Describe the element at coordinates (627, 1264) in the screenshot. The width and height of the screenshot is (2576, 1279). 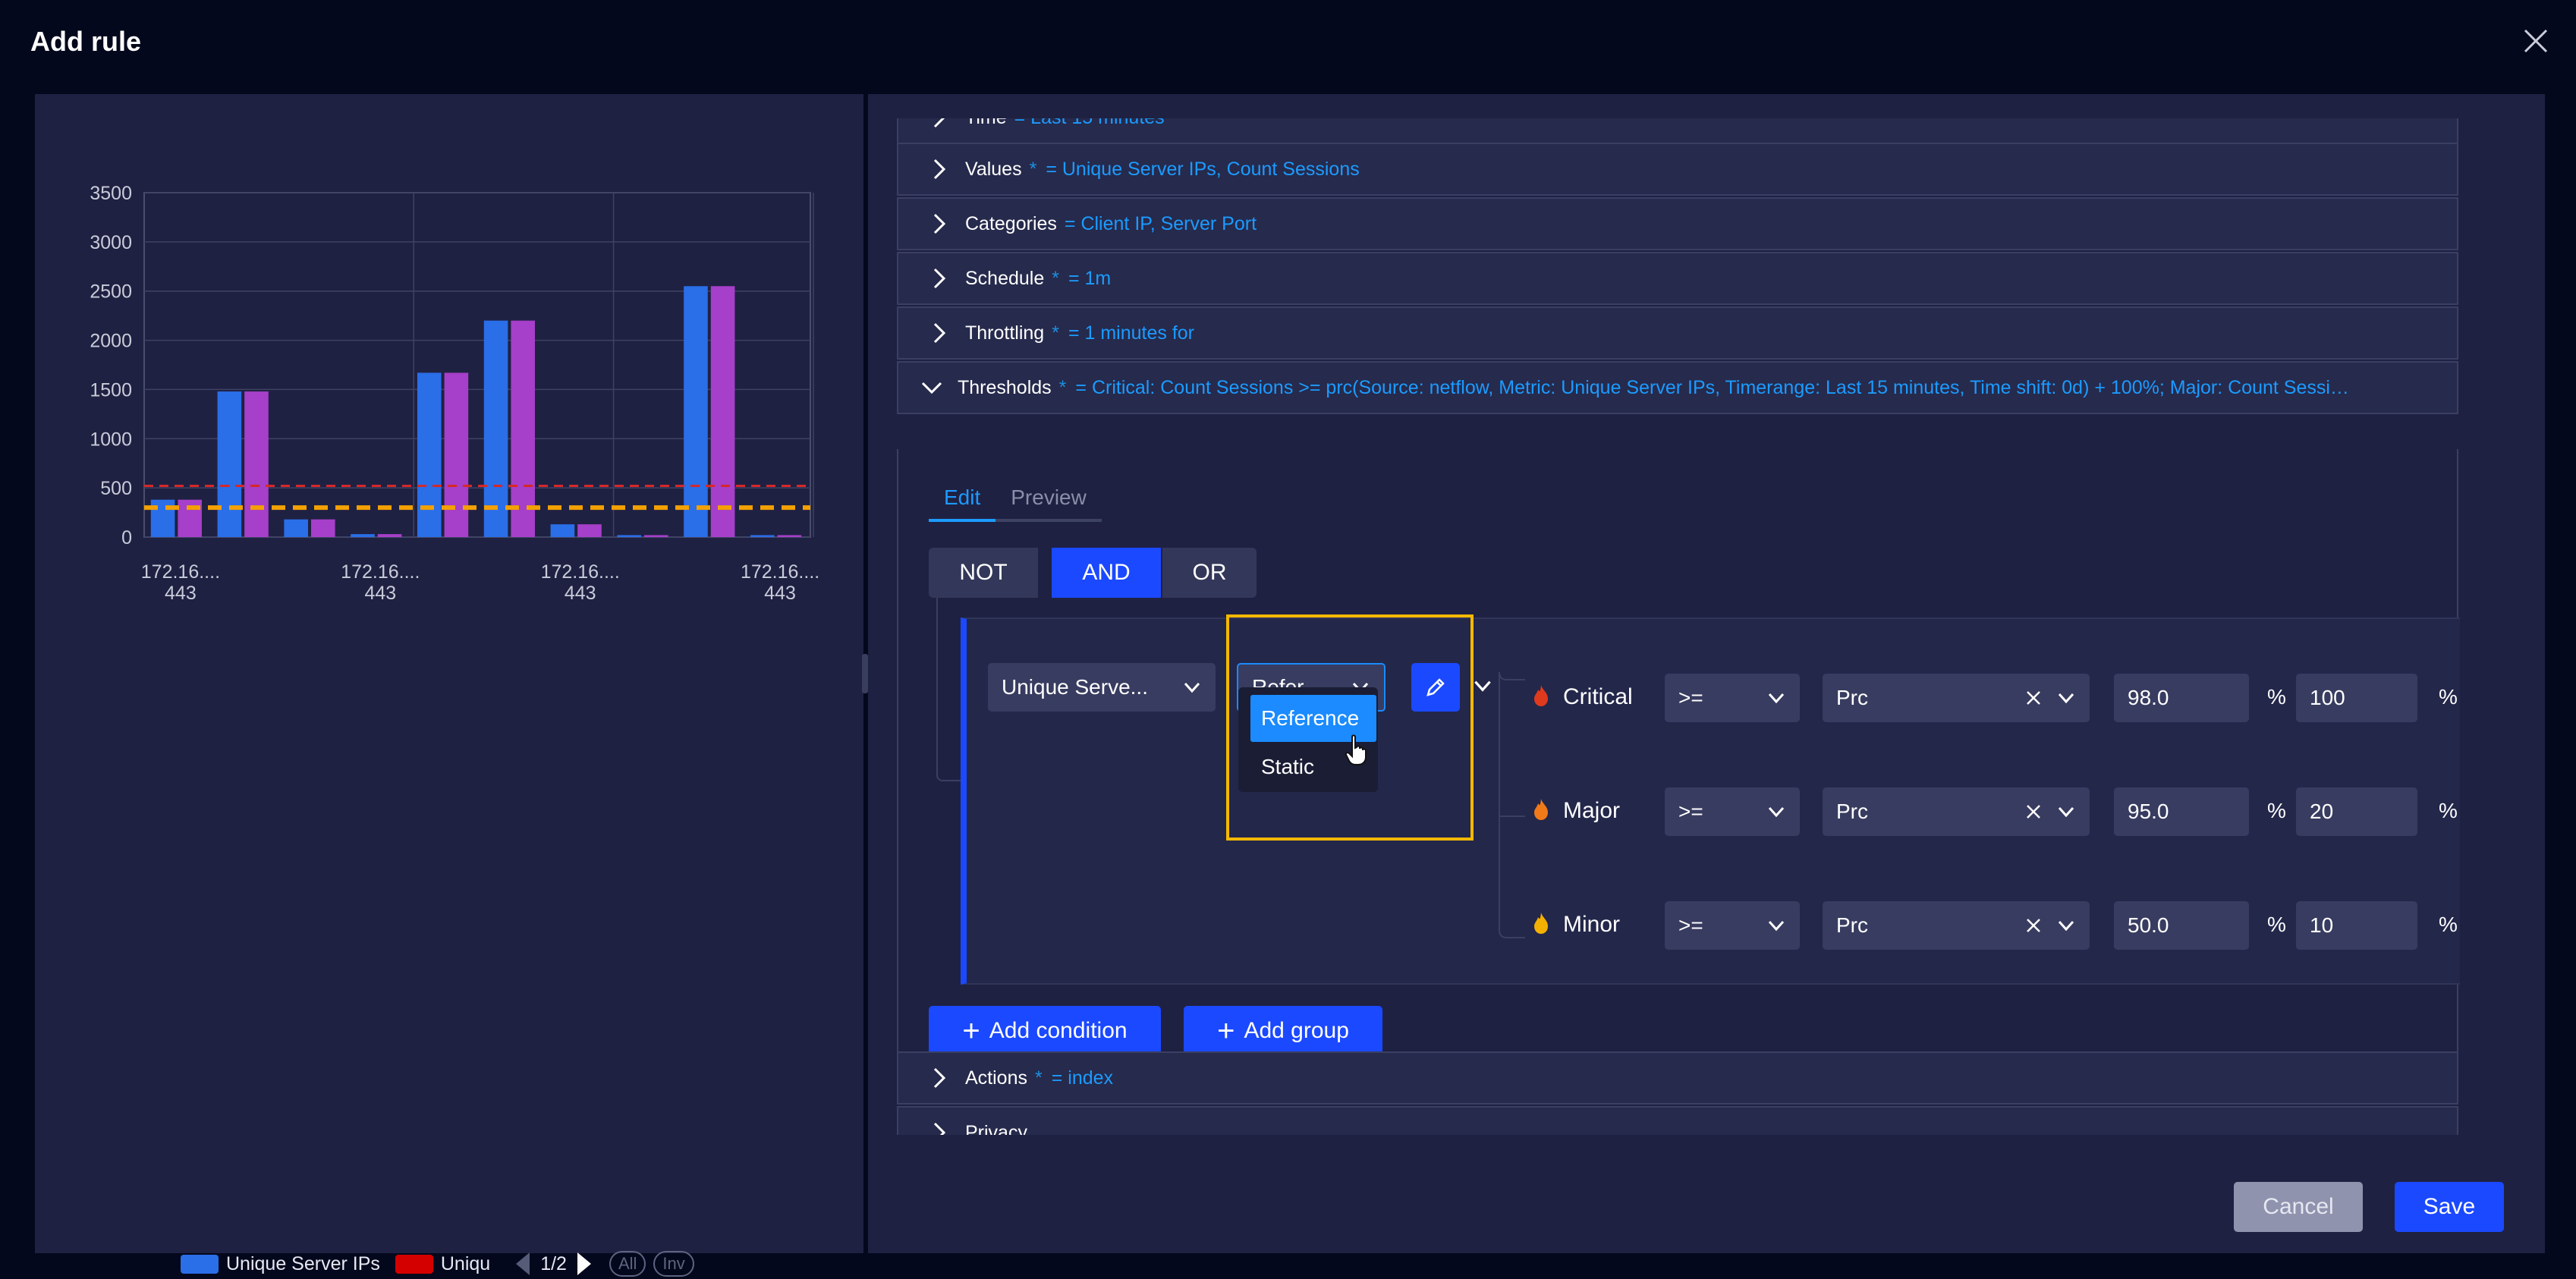
I see `legend-all-button: All` at that location.